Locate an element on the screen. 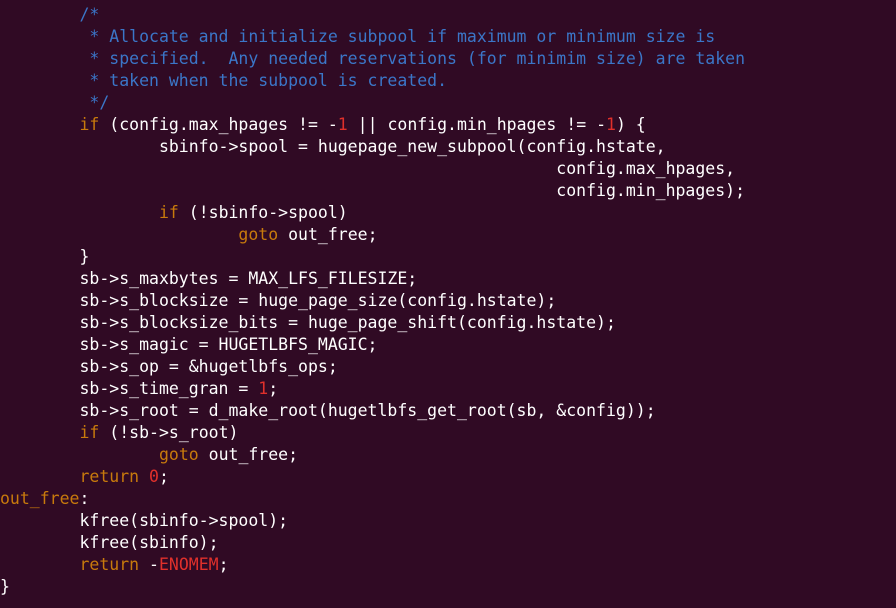 The image size is (896, 608). code-token: : is located at coordinates (84, 498).